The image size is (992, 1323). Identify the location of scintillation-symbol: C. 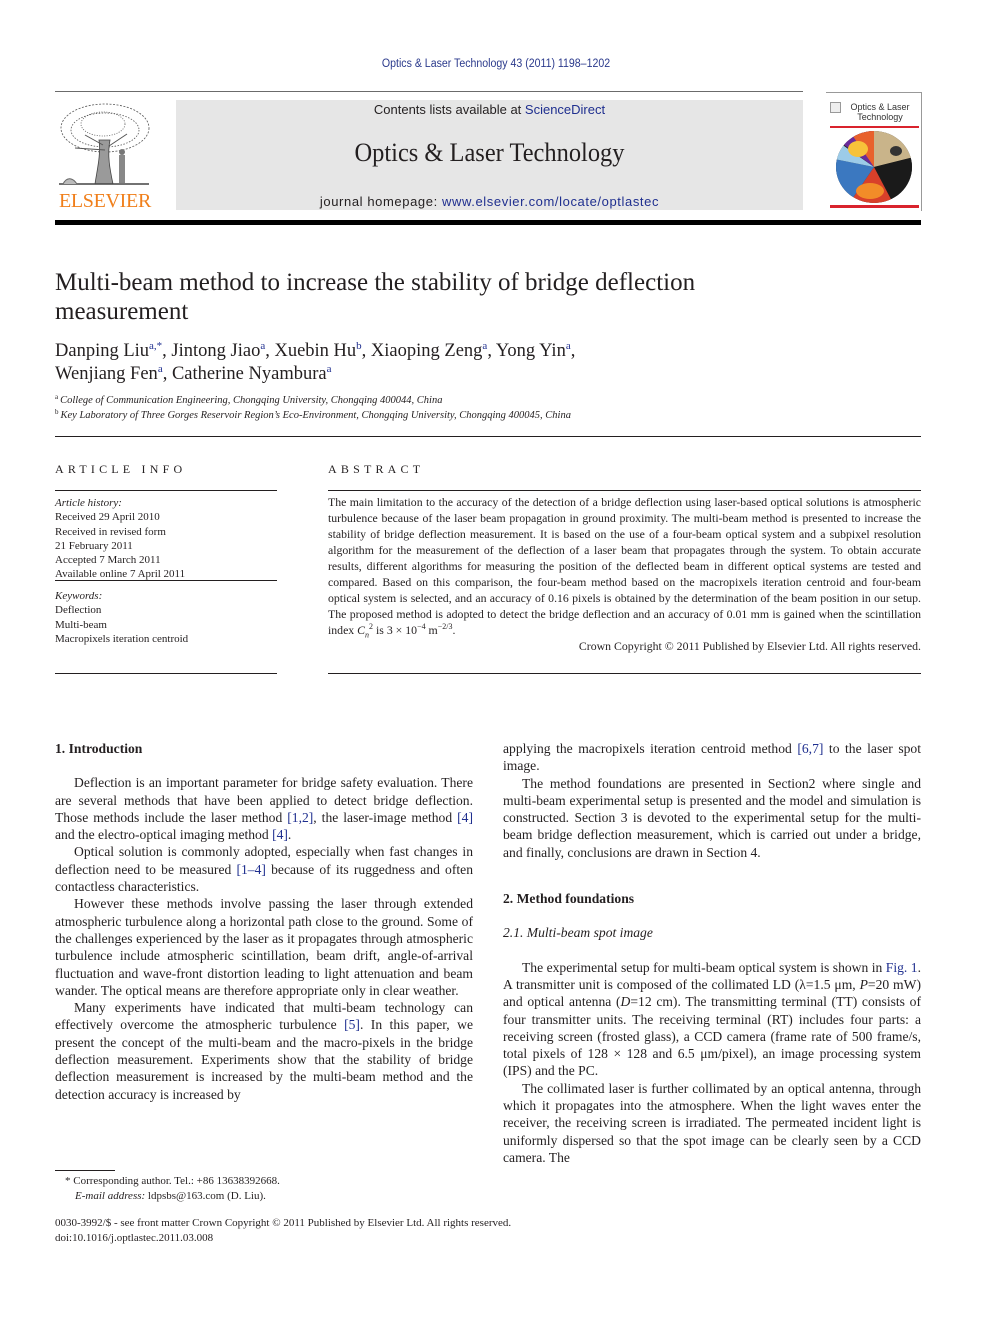
(361, 630).